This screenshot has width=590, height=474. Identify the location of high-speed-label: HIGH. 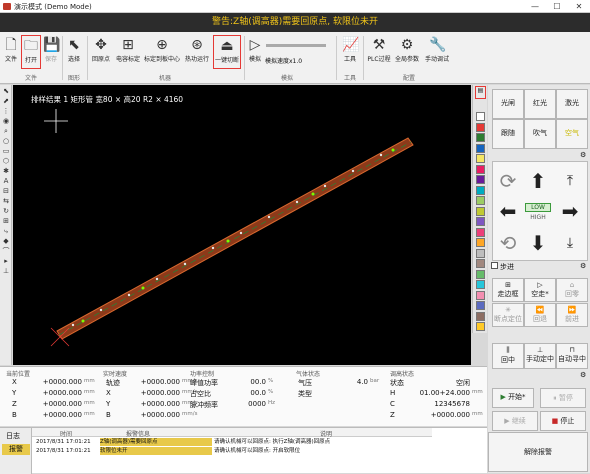
(538, 217).